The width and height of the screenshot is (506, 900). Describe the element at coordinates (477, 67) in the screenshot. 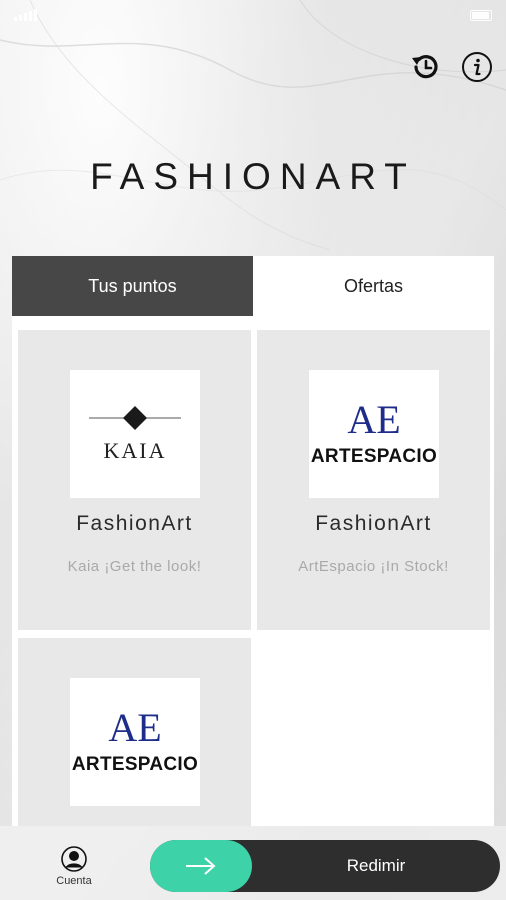

I see `info-icon` at that location.